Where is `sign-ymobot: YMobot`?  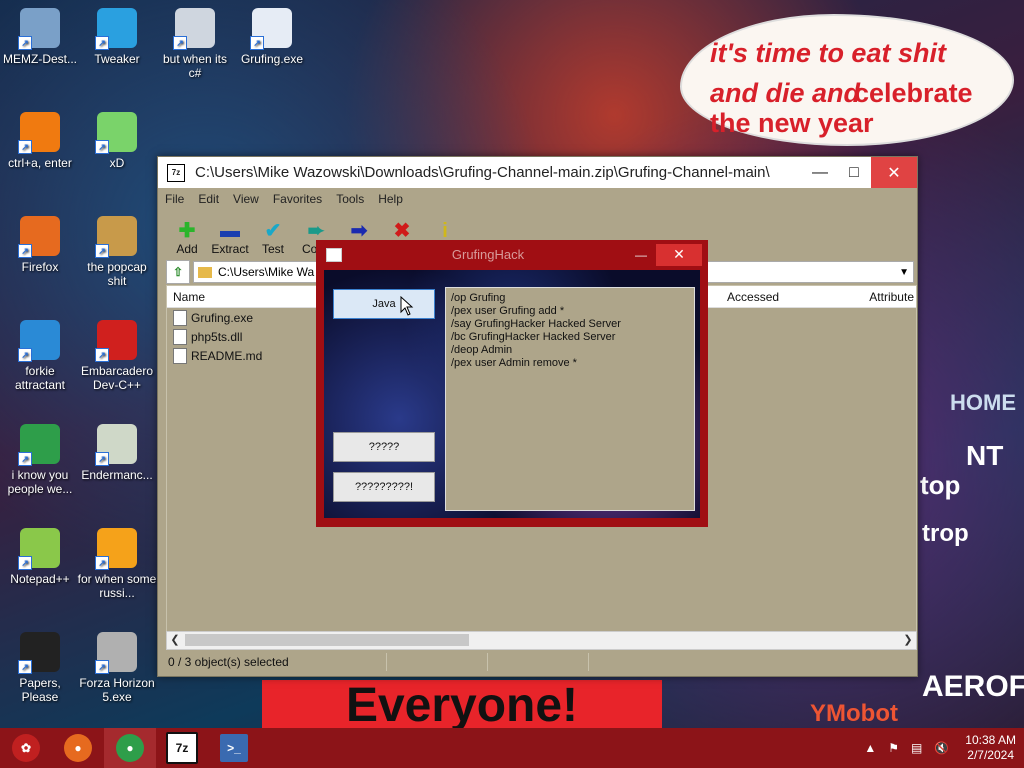 sign-ymobot: YMobot is located at coordinates (854, 713).